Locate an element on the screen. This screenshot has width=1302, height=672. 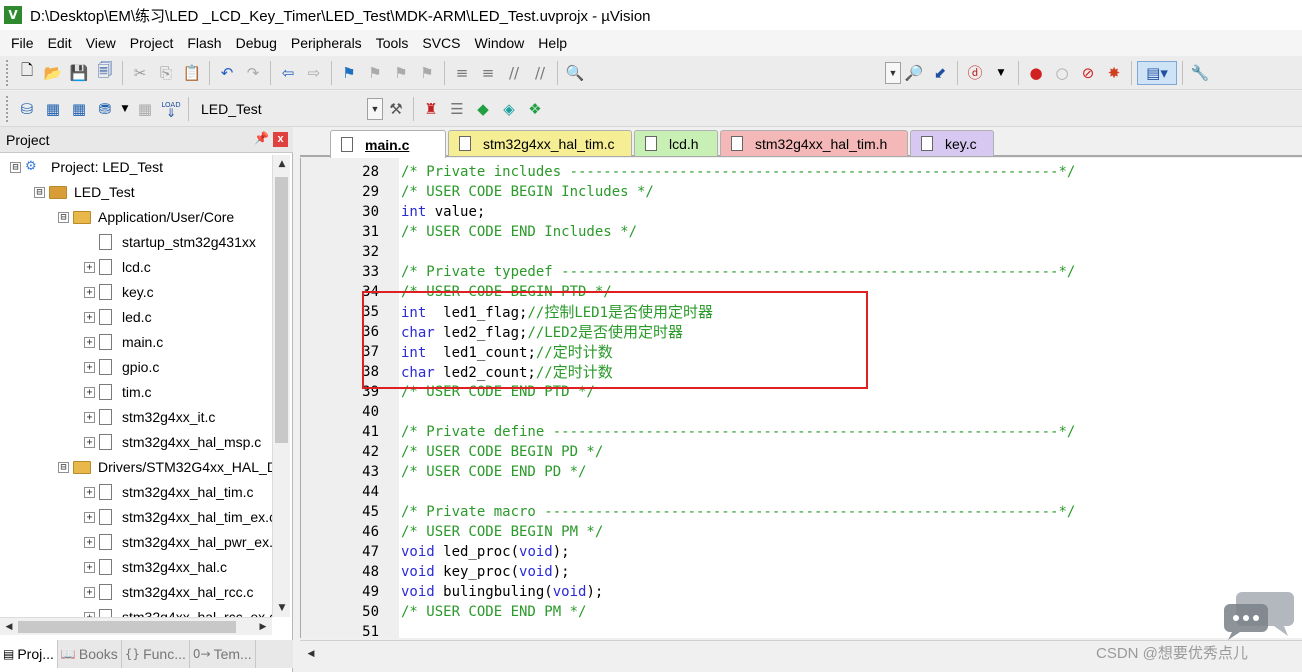
code-line: /* USER CODE BEGIN PM */ is located at coordinates (502, 532).